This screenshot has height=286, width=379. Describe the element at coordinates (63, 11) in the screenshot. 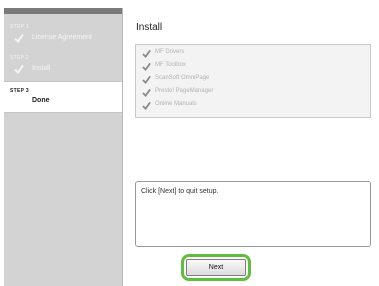

I see `sidebar-header-bar` at that location.